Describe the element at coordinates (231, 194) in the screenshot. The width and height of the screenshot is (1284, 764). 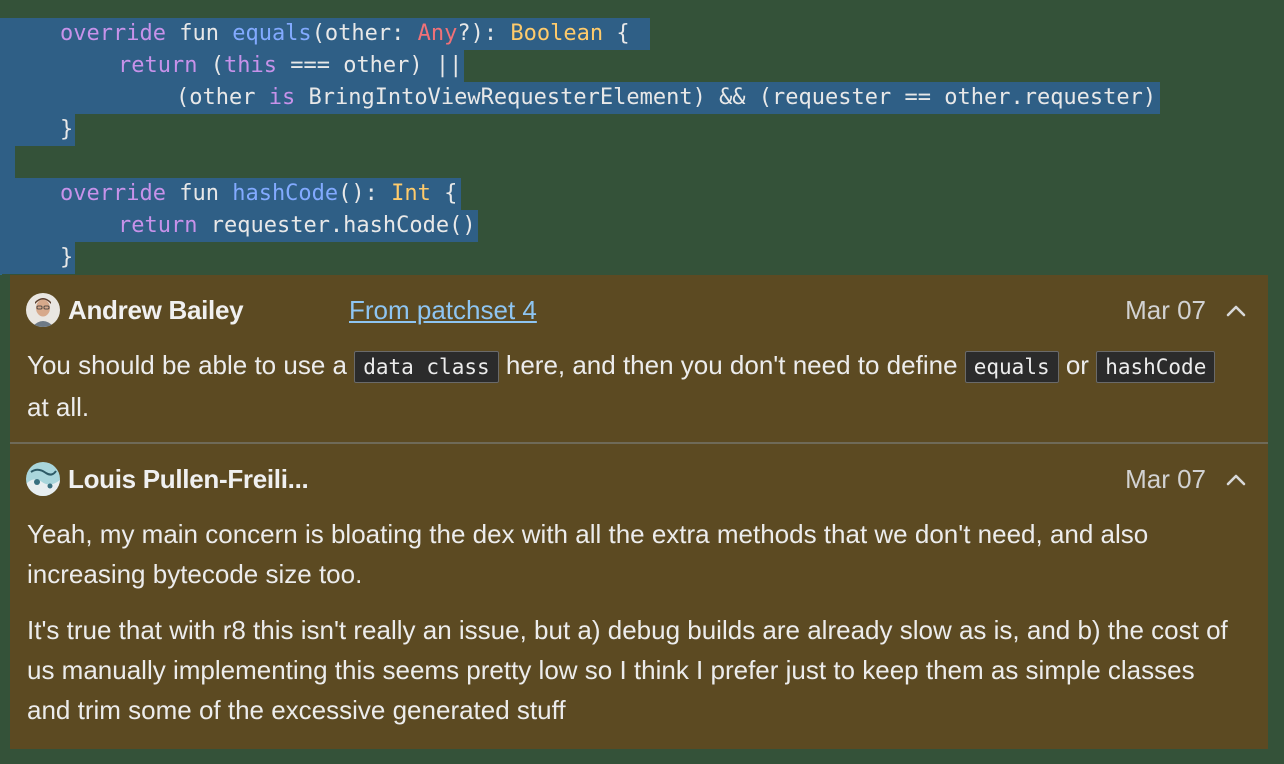
I see `code-line-5: override fun hashCode(): Int {` at that location.